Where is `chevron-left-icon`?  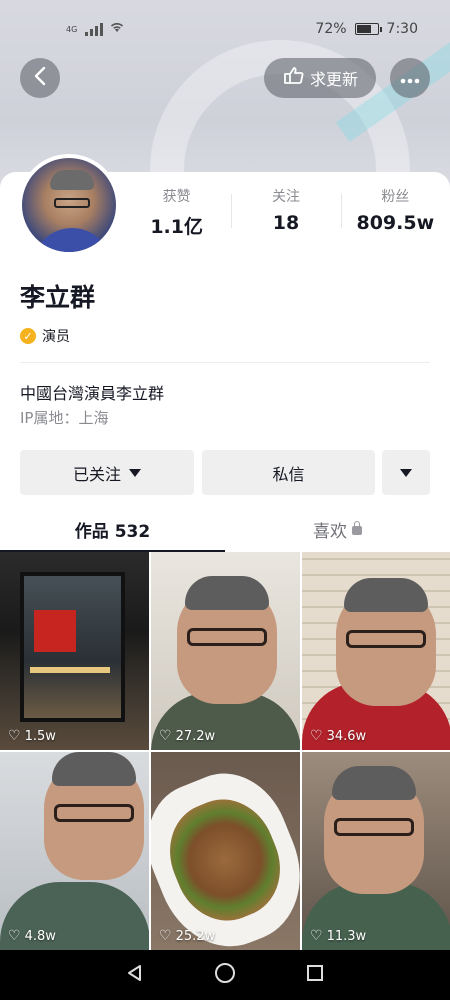 chevron-left-icon is located at coordinates (40, 78).